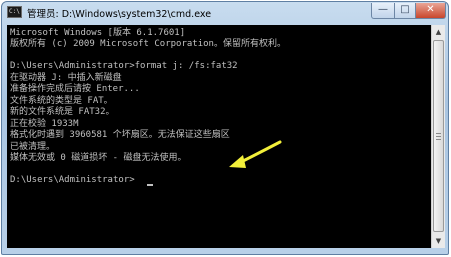  I want to click on arrow-head, so click(237, 161).